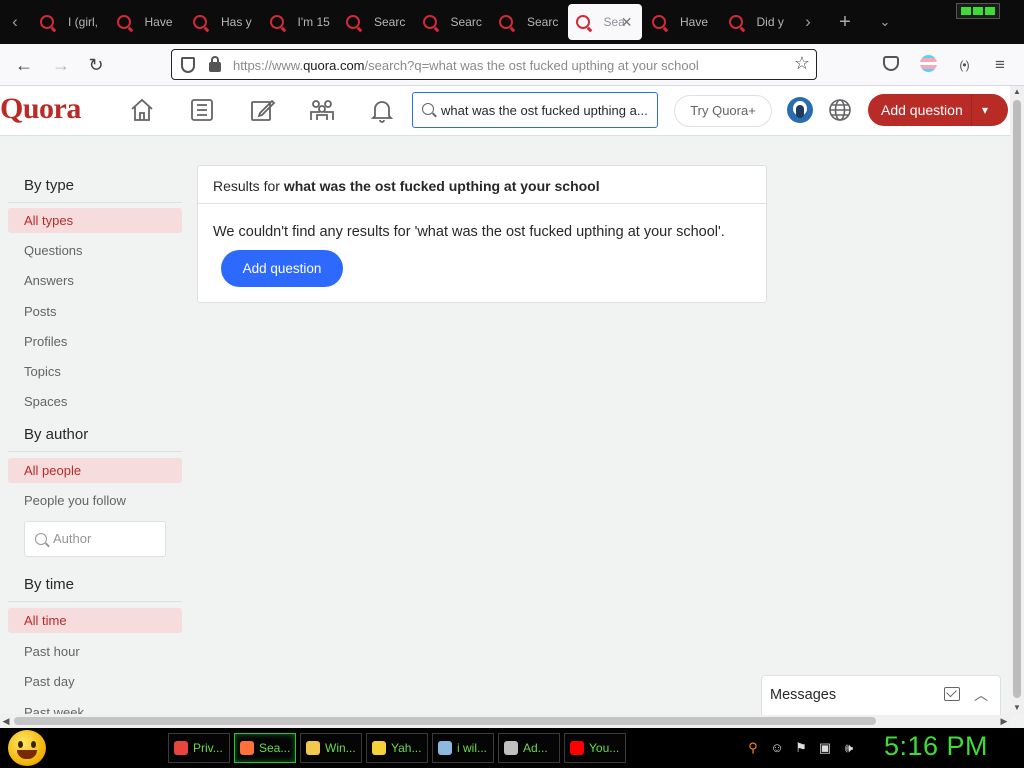 This screenshot has width=1024, height=768. Describe the element at coordinates (95, 500) in the screenshot. I see `filter-option-people-you-follow: People you follow` at that location.